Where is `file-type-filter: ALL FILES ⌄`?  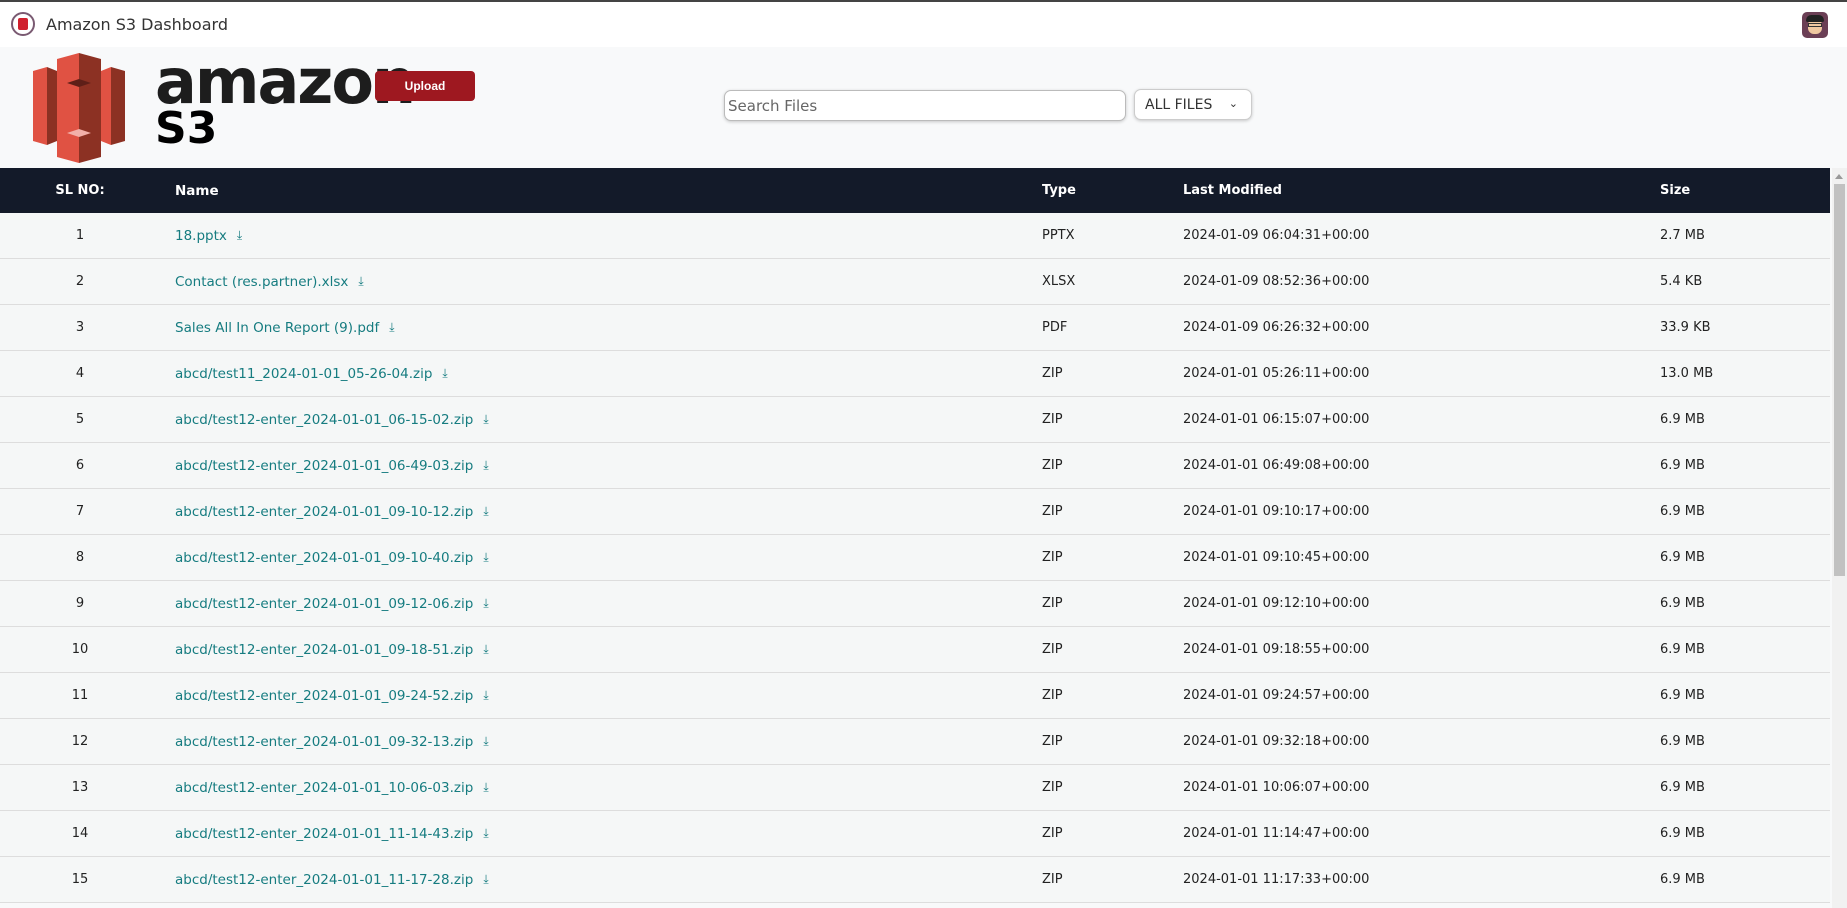
file-type-filter: ALL FILES ⌄ is located at coordinates (1193, 104).